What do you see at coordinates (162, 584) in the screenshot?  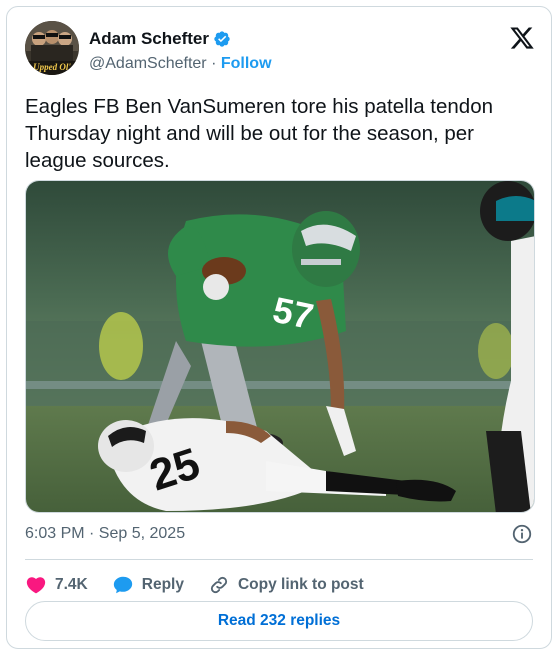 I see `reply-label: Reply` at bounding box center [162, 584].